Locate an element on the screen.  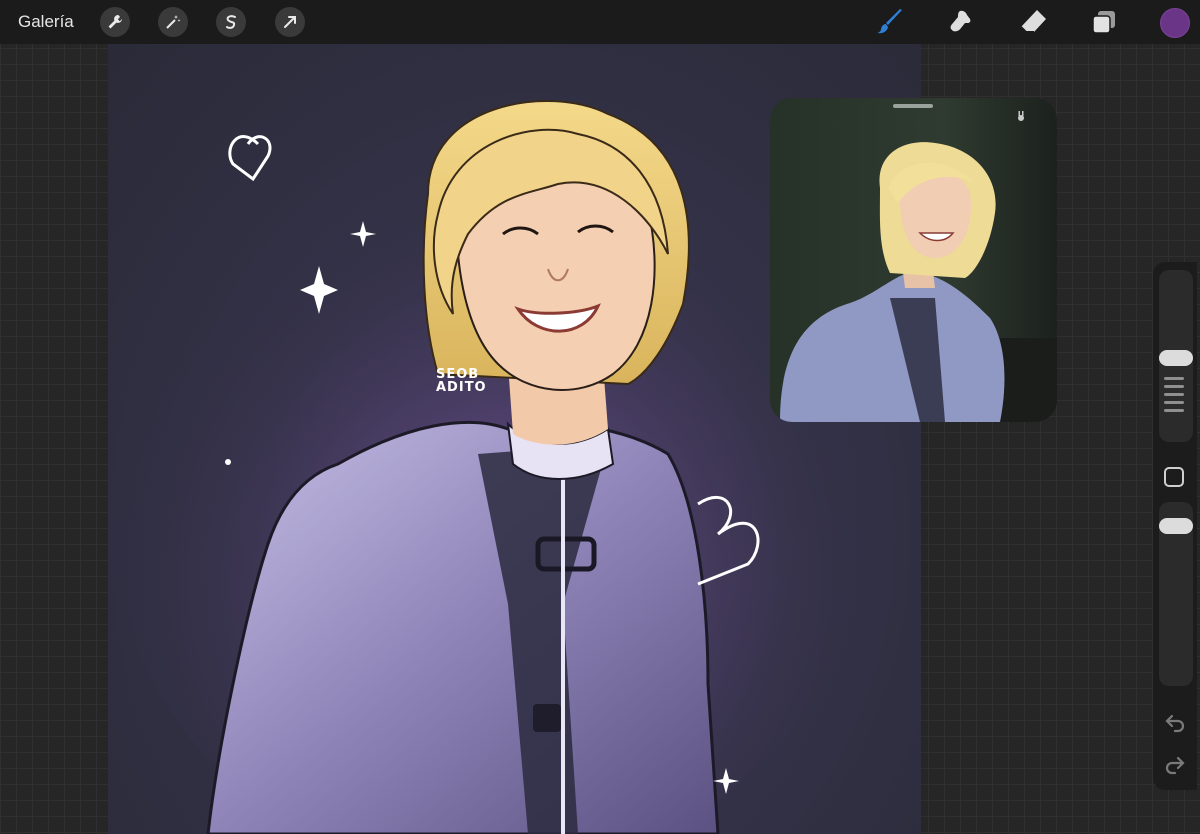
transform-arrow-icon is located at coordinates (290, 22).